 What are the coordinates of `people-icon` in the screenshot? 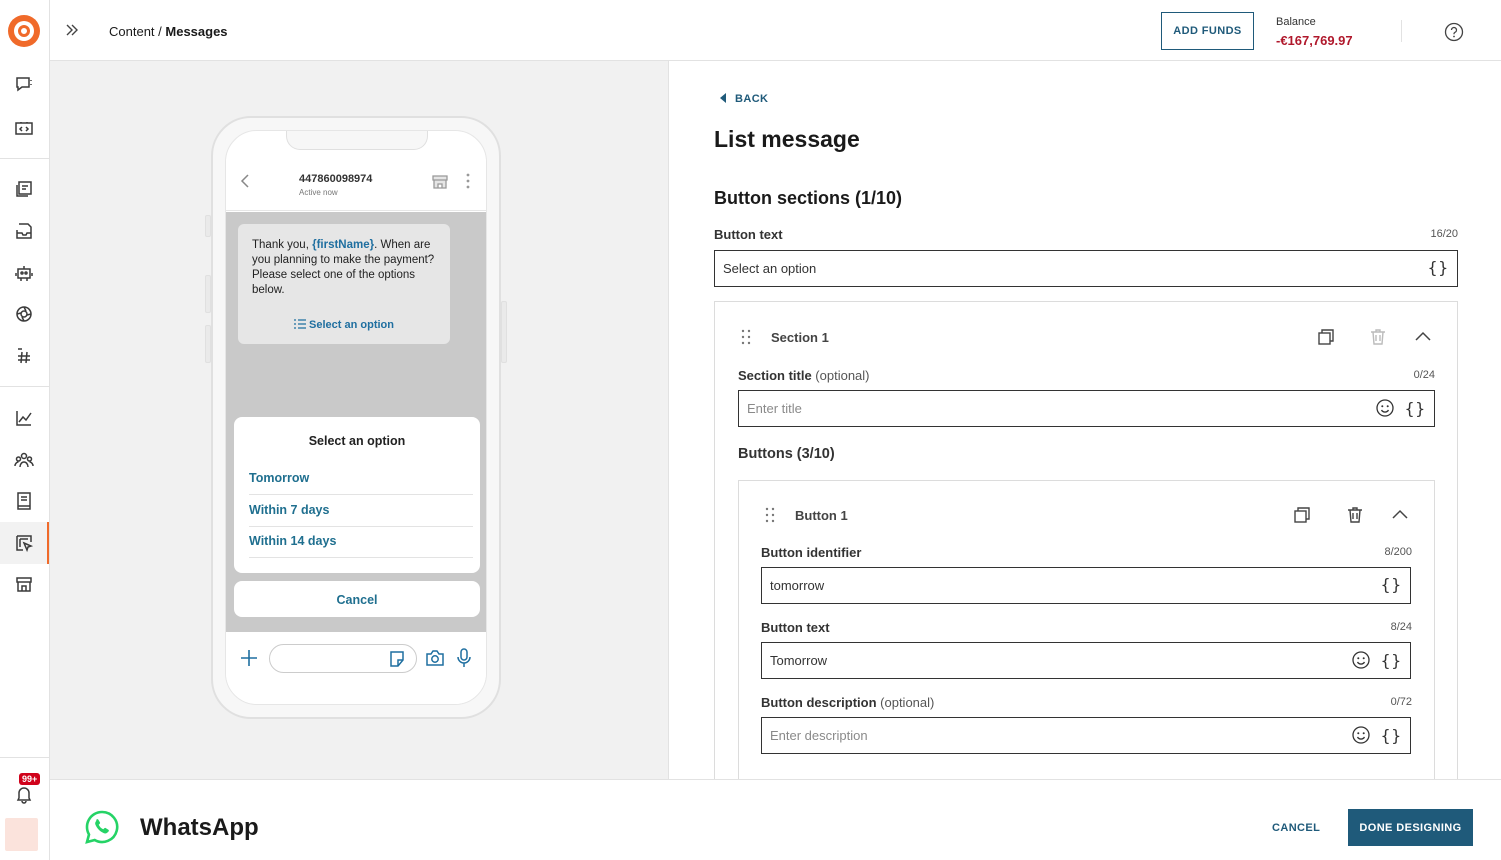 It's located at (24, 460).